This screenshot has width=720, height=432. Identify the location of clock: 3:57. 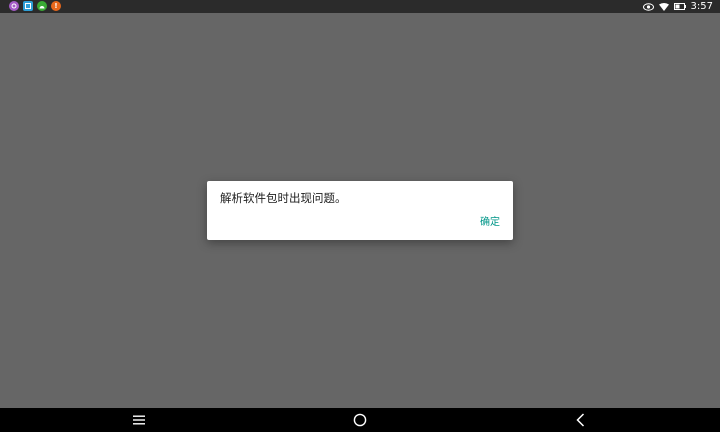
(701, 6).